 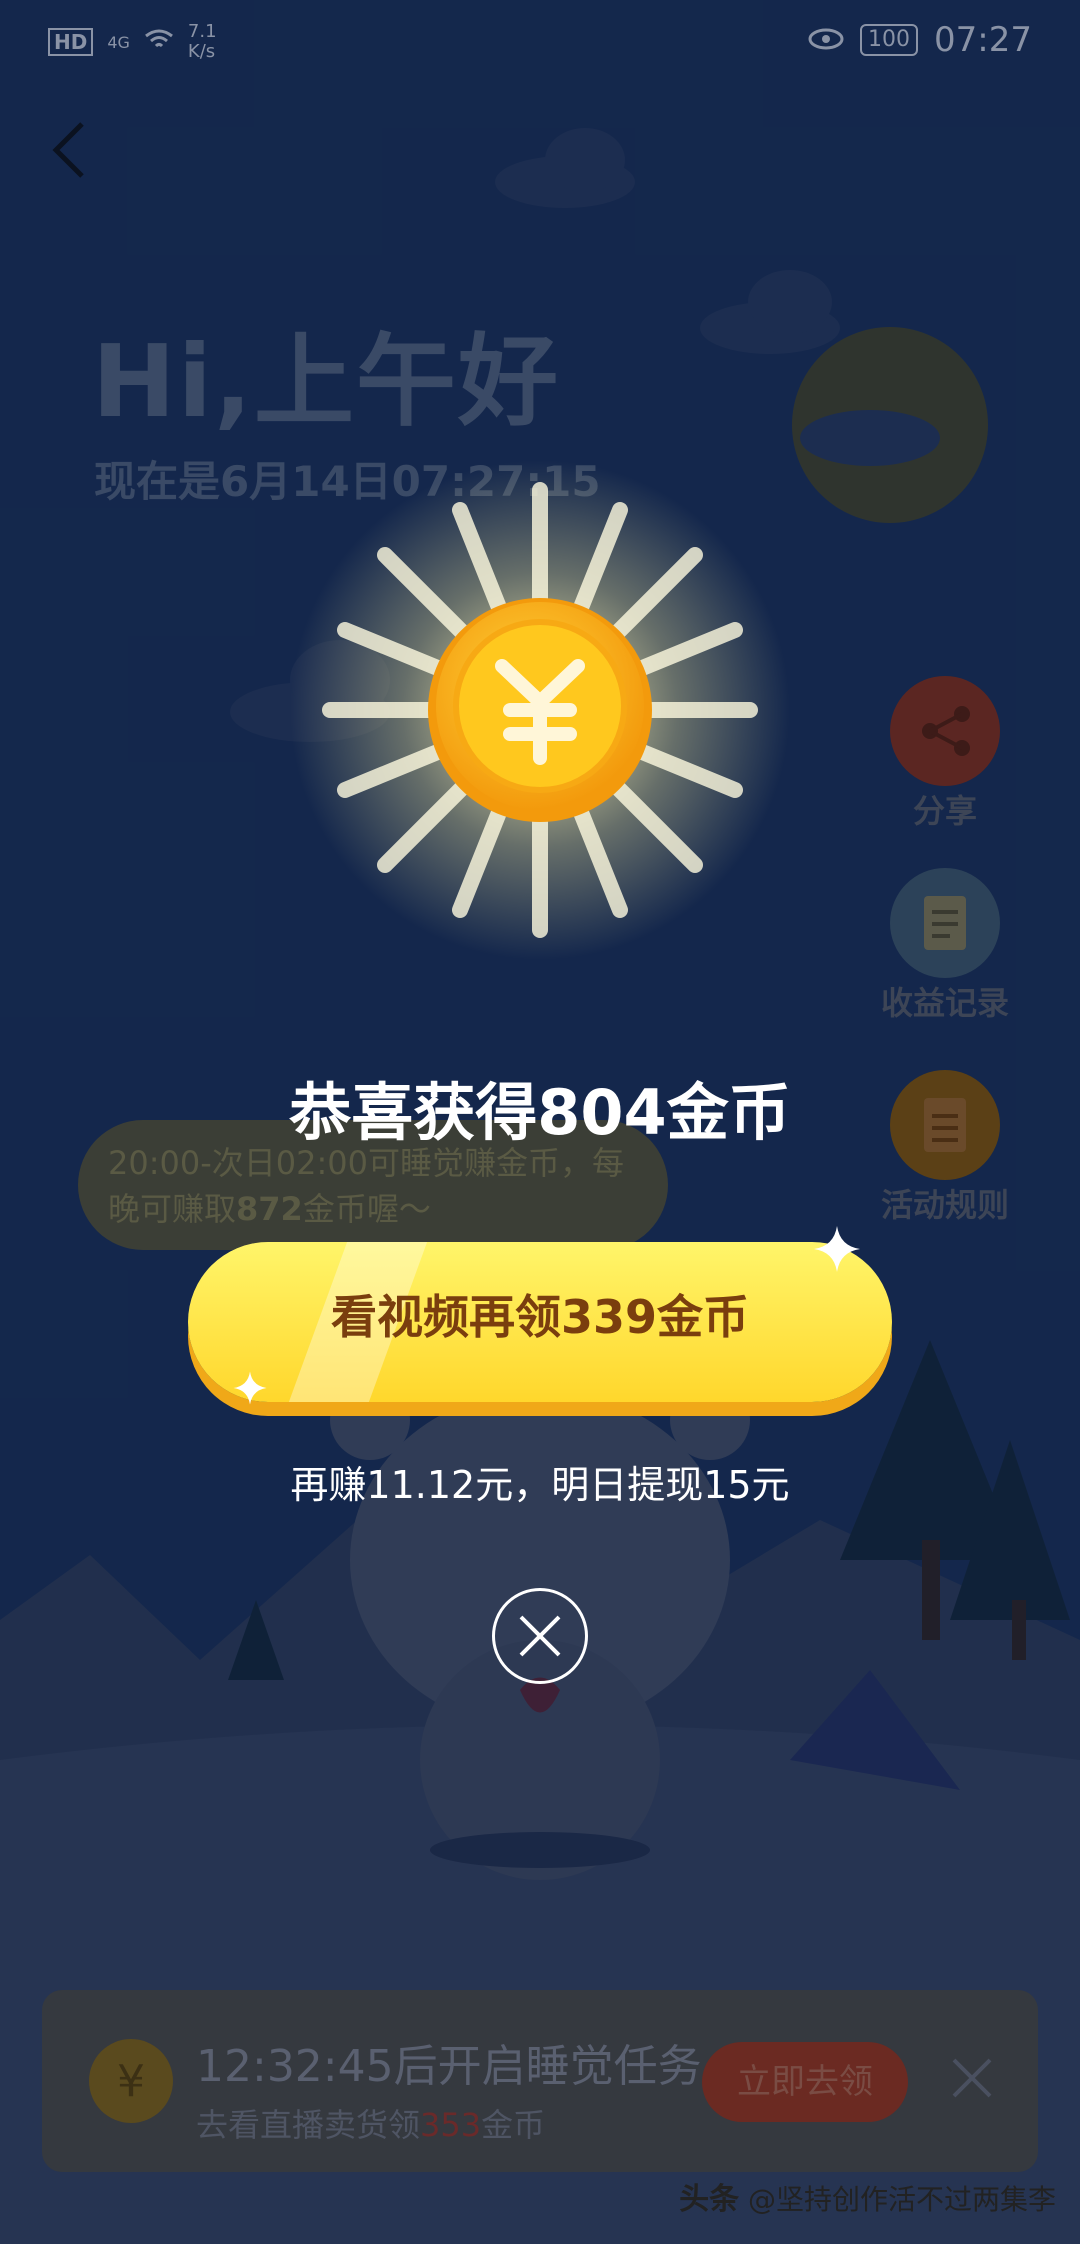 I want to click on watermark: 头条 @坚持创作活不过两集李, so click(x=867, y=2196).